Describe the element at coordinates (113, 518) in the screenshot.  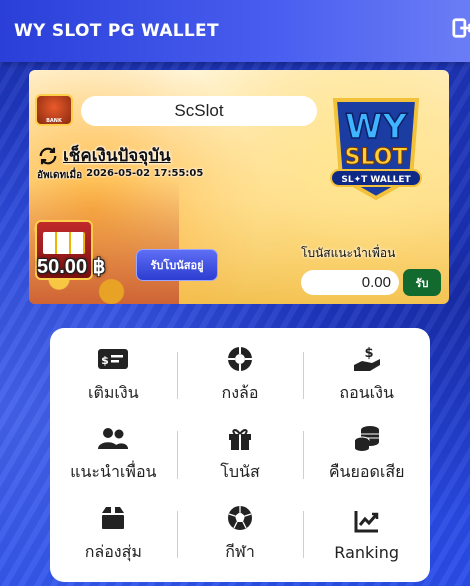
I see `box-icon` at that location.